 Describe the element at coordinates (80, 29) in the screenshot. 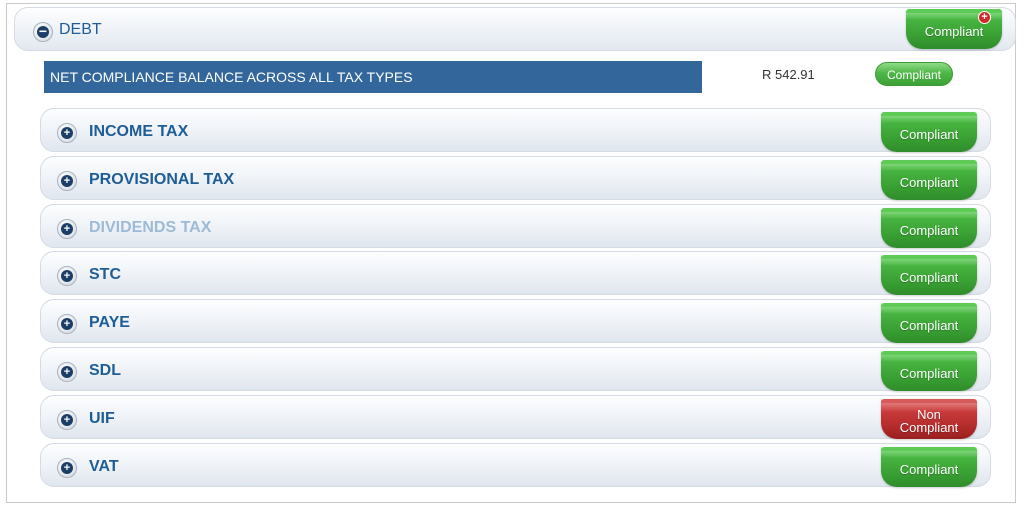

I see `debt-title: DEBT` at that location.